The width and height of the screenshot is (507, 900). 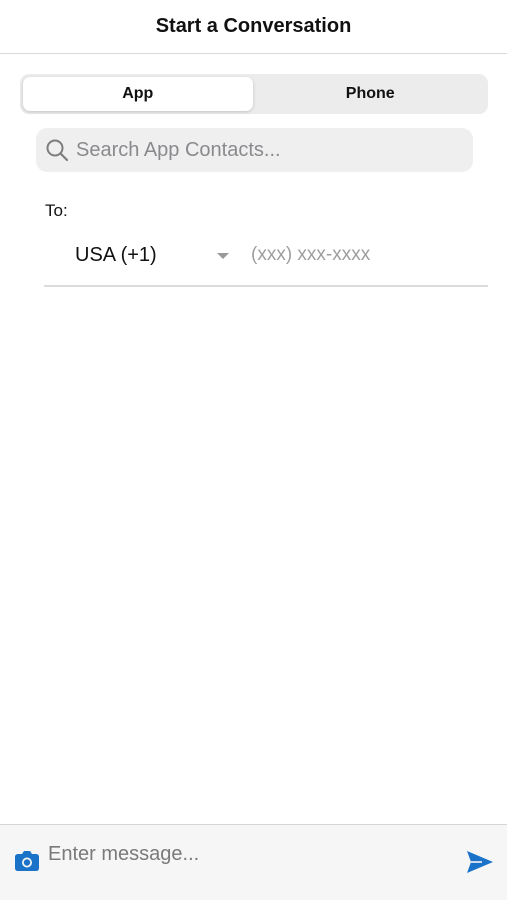 I want to click on dropdown-caret-icon, so click(x=223, y=256).